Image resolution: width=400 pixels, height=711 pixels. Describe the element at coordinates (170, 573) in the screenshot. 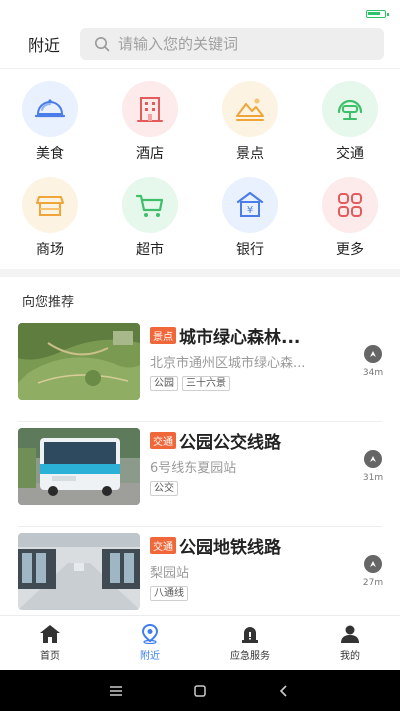

I see `place-address: 梨园站` at that location.